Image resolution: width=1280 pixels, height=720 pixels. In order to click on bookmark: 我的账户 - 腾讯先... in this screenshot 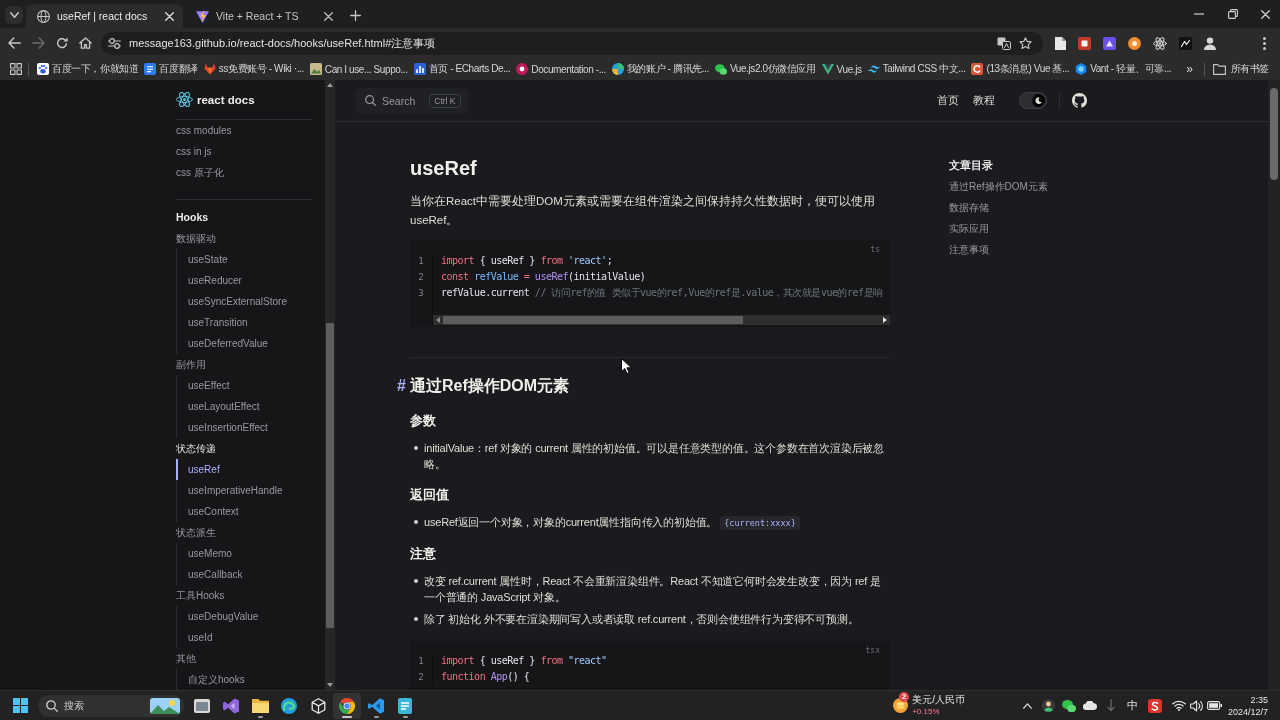, I will do `click(660, 69)`.